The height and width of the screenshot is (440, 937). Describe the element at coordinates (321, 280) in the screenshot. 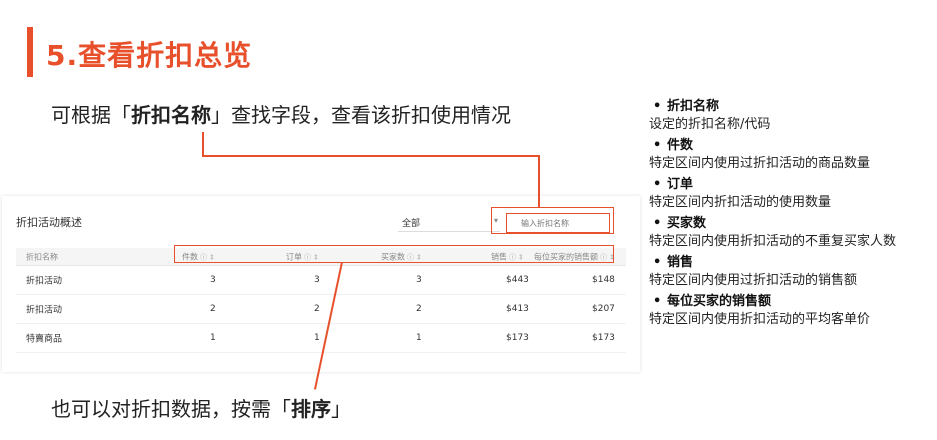

I see `table-row: 折扣活动 3 3 3 $443 $148` at that location.